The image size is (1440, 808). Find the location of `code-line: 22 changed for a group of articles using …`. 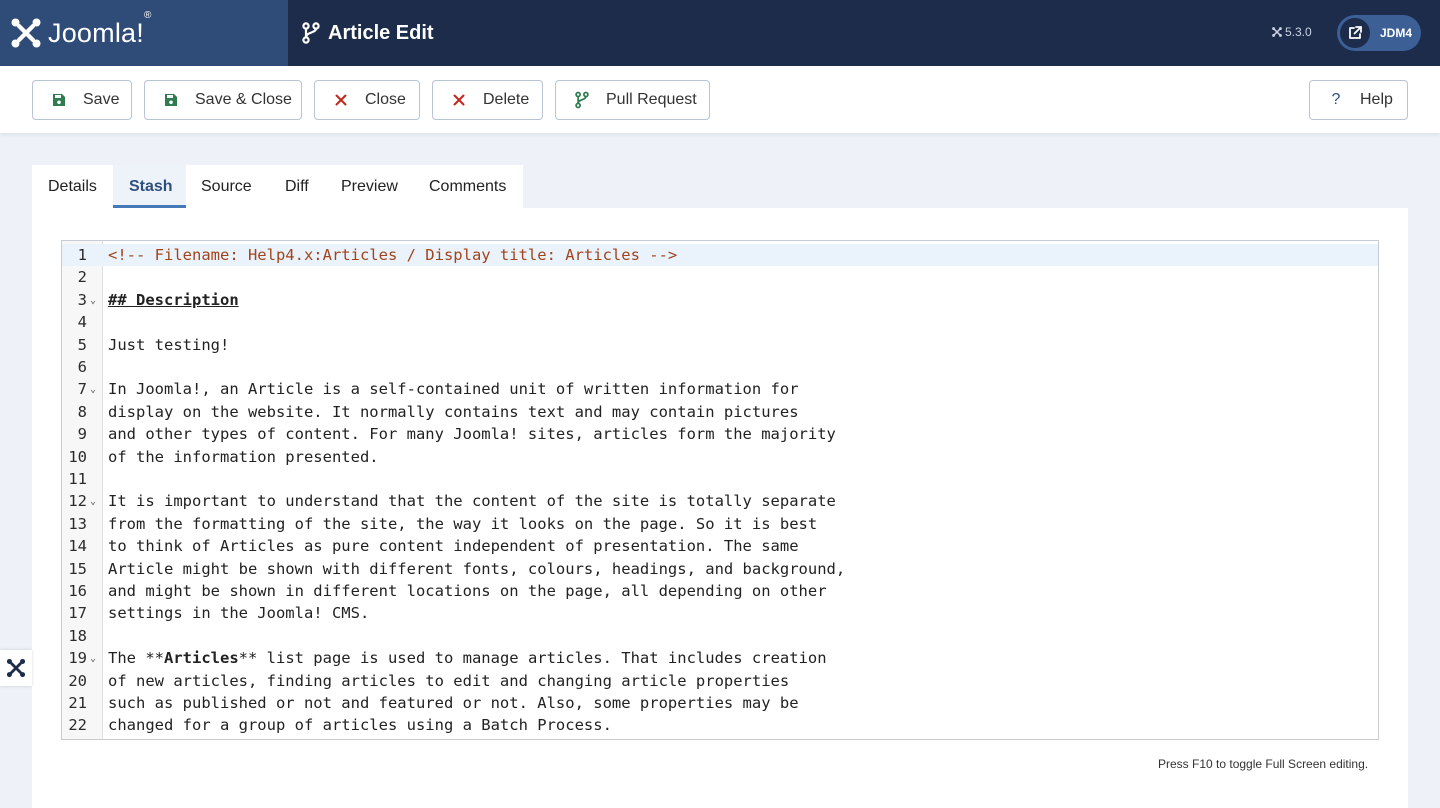

code-line: 22 changed for a group of articles using … is located at coordinates (720, 725).